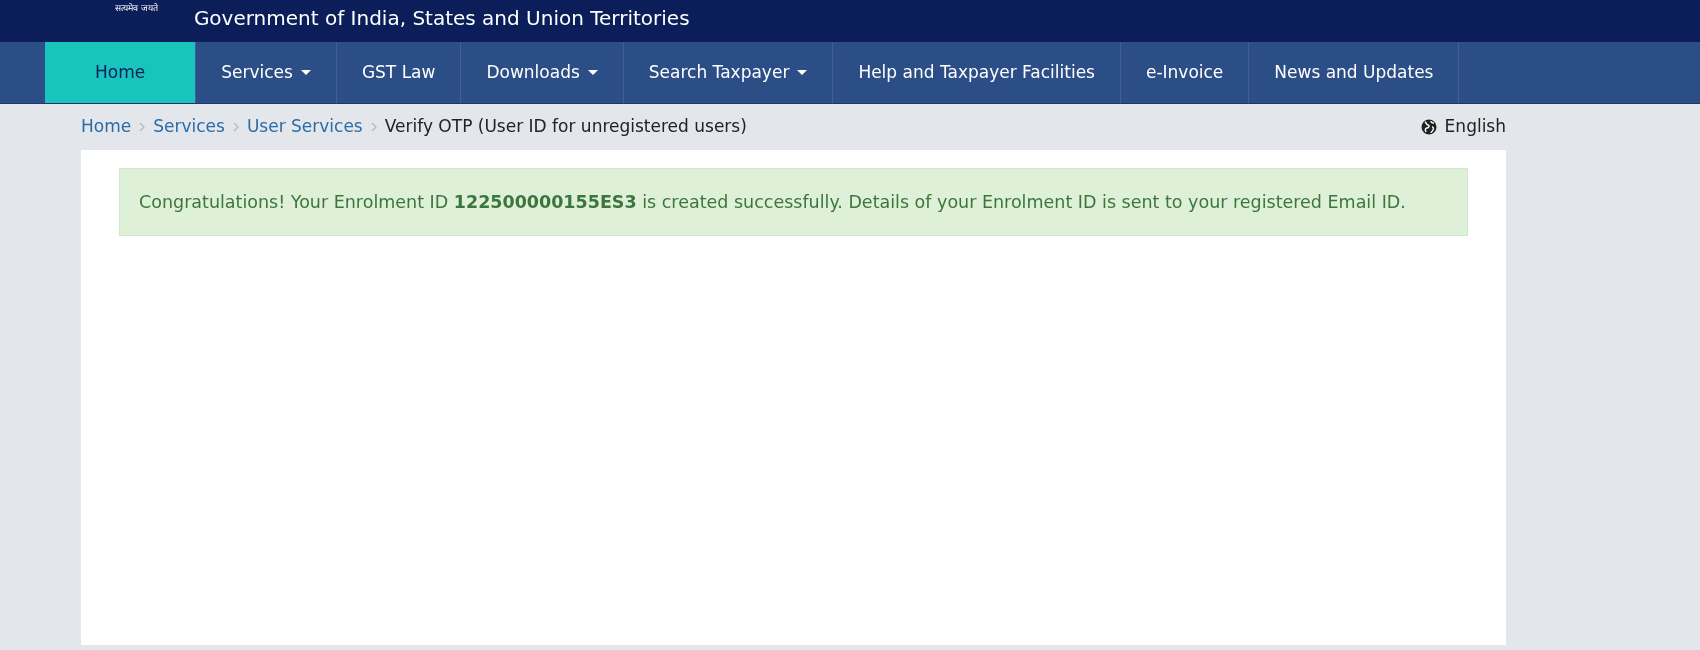 Image resolution: width=1700 pixels, height=650 pixels. I want to click on breadcrumb-link: Services, so click(189, 127).